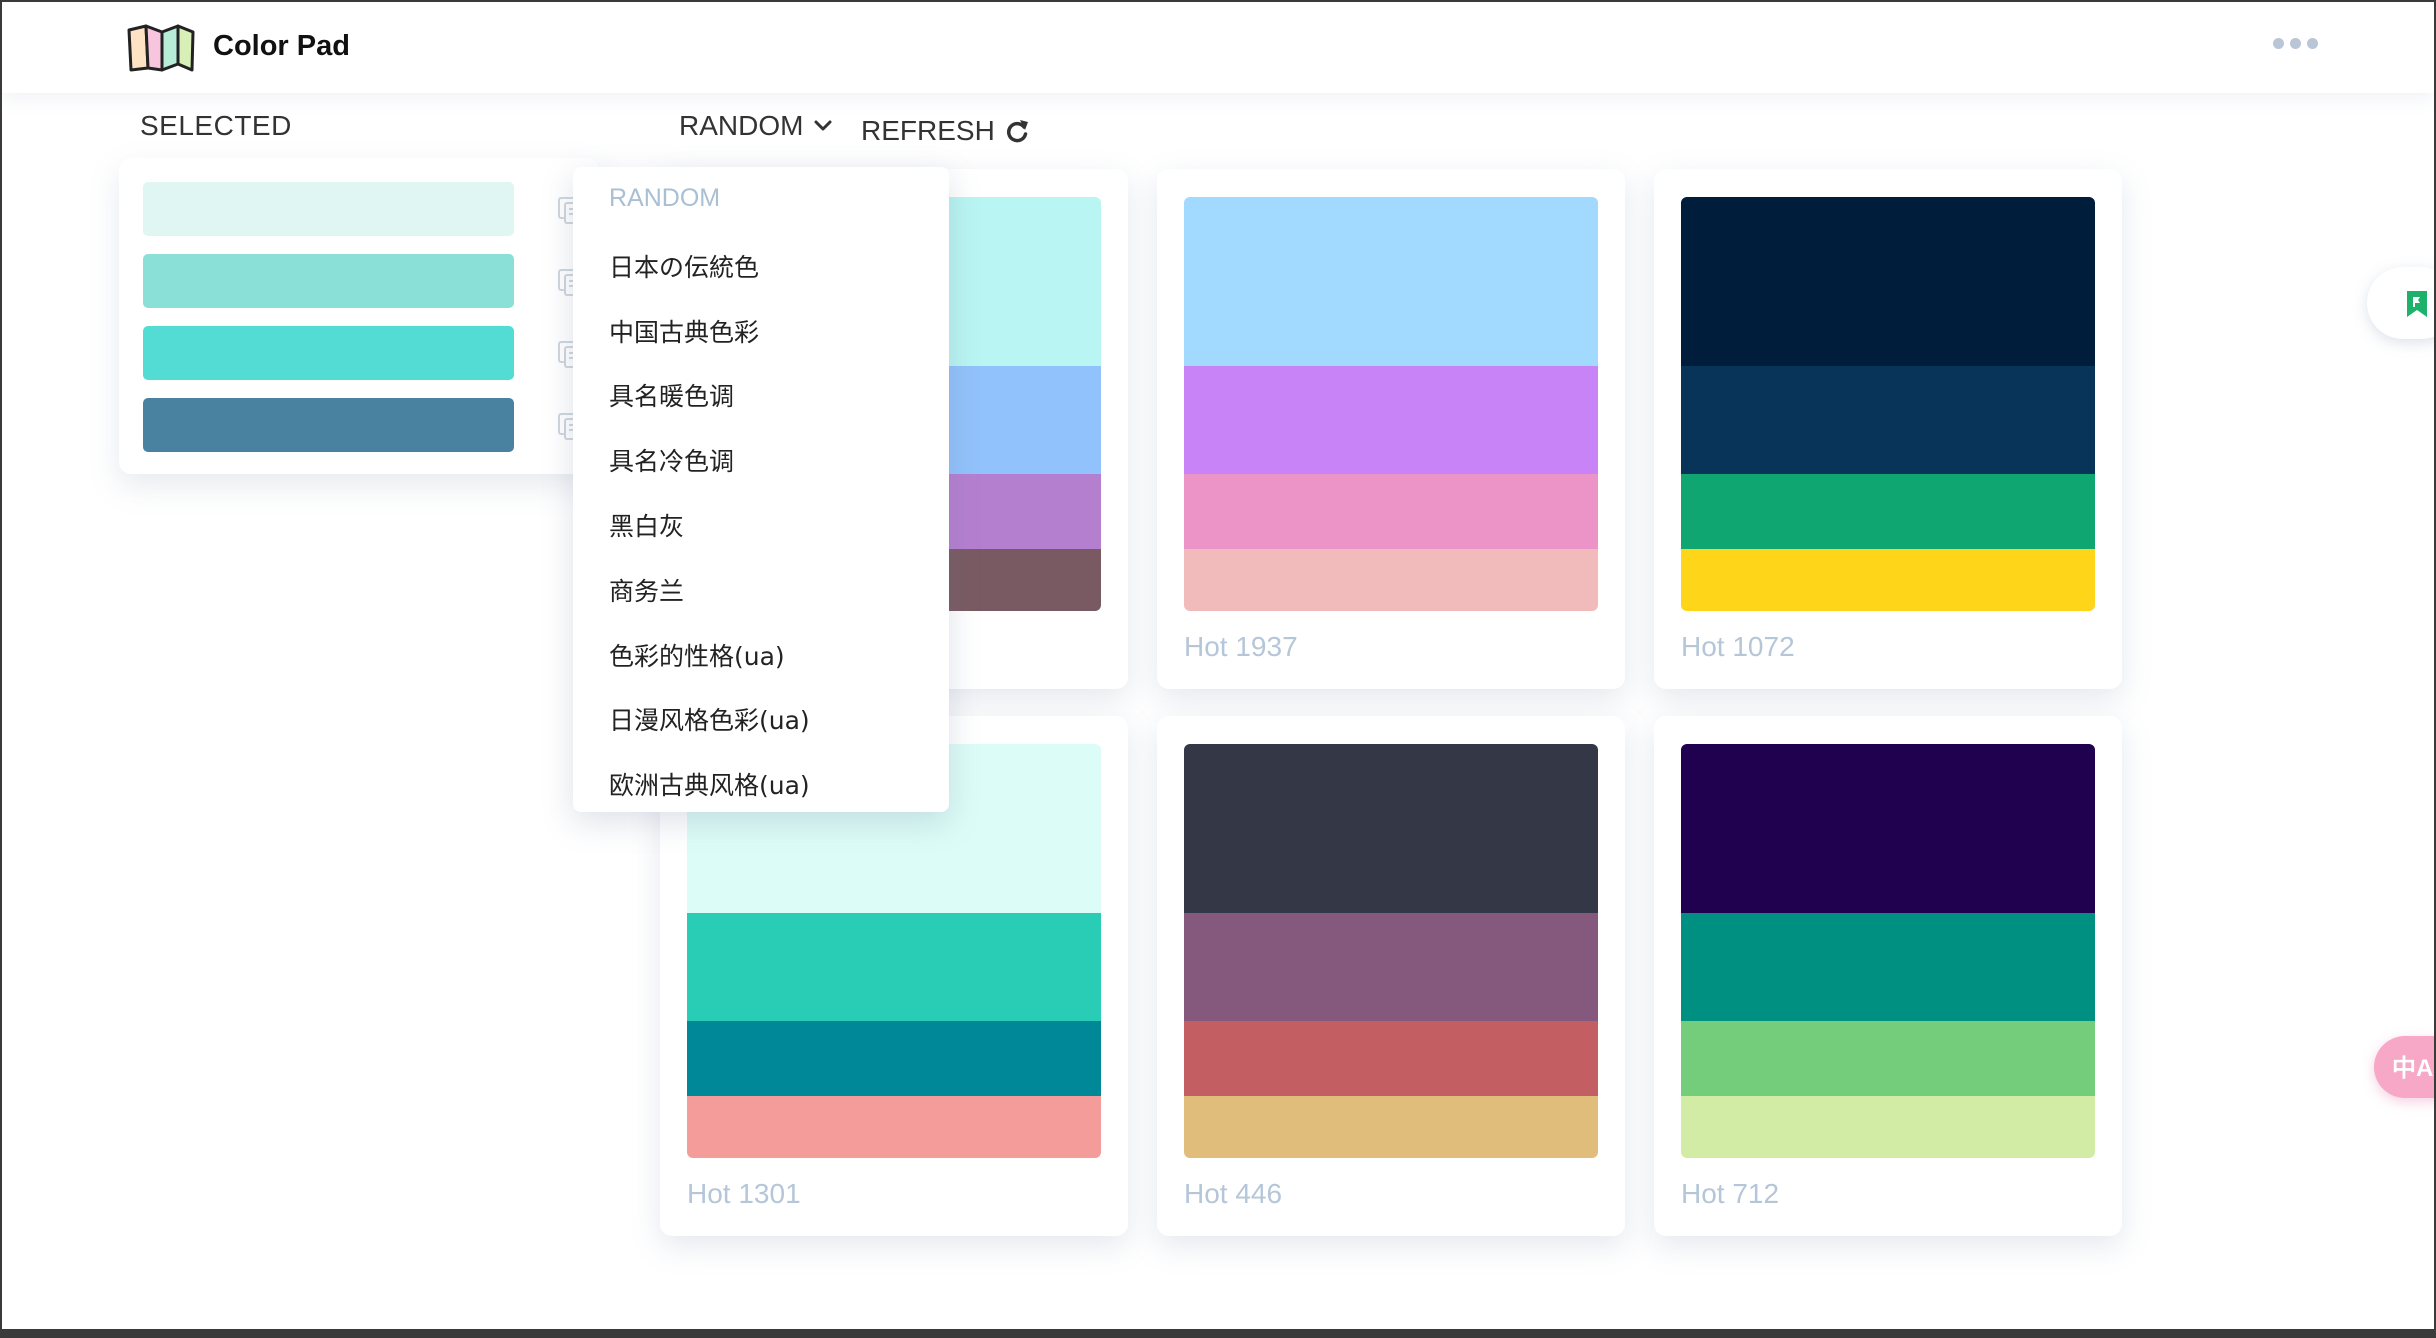 The width and height of the screenshot is (2436, 1338). What do you see at coordinates (1241, 646) in the screenshot?
I see `palette-label: Hot 1937` at bounding box center [1241, 646].